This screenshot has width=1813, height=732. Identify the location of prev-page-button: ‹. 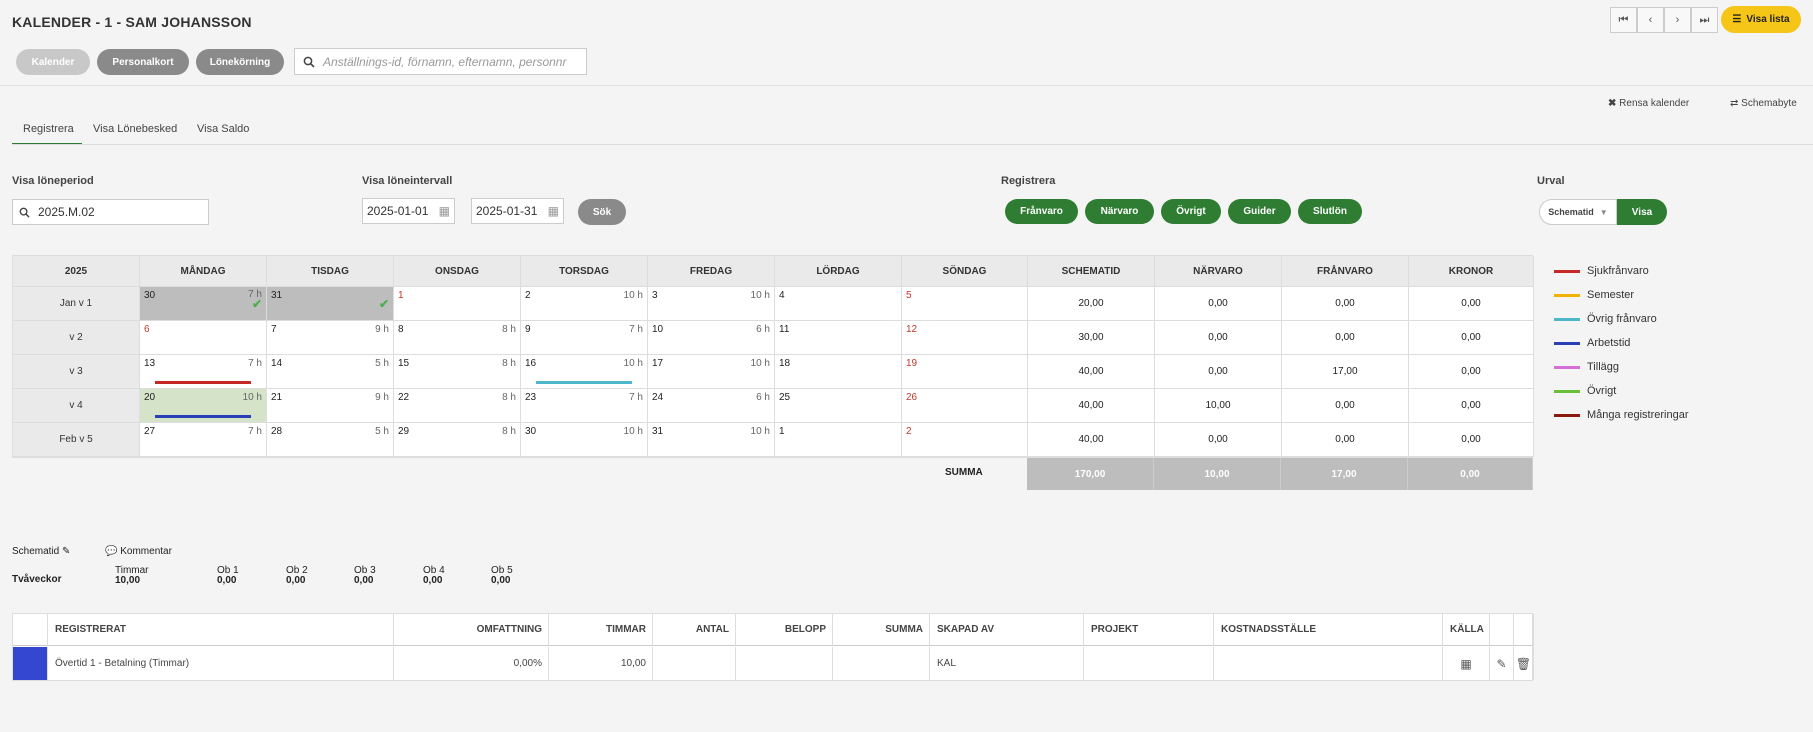
(1650, 20).